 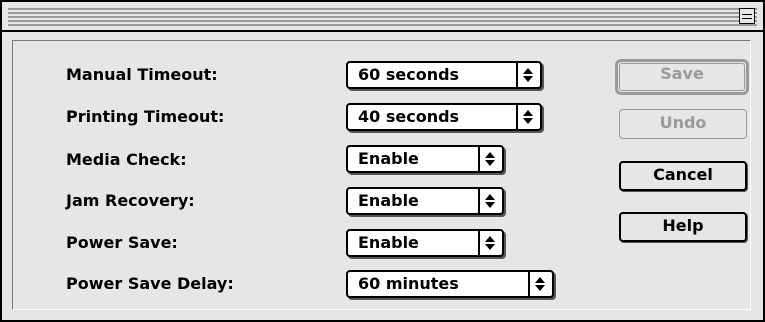 I want to click on manual-timeout-value: 60 seconds, so click(x=409, y=74).